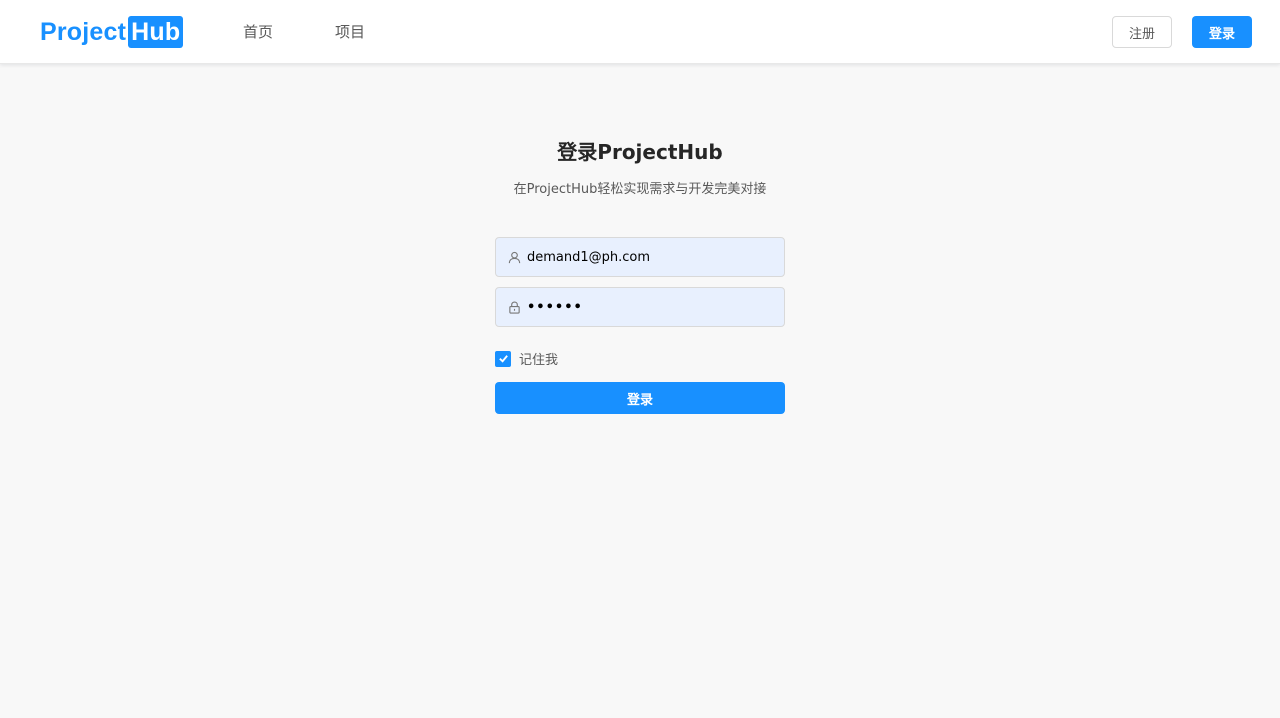  Describe the element at coordinates (514, 257) in the screenshot. I see `user-icon` at that location.